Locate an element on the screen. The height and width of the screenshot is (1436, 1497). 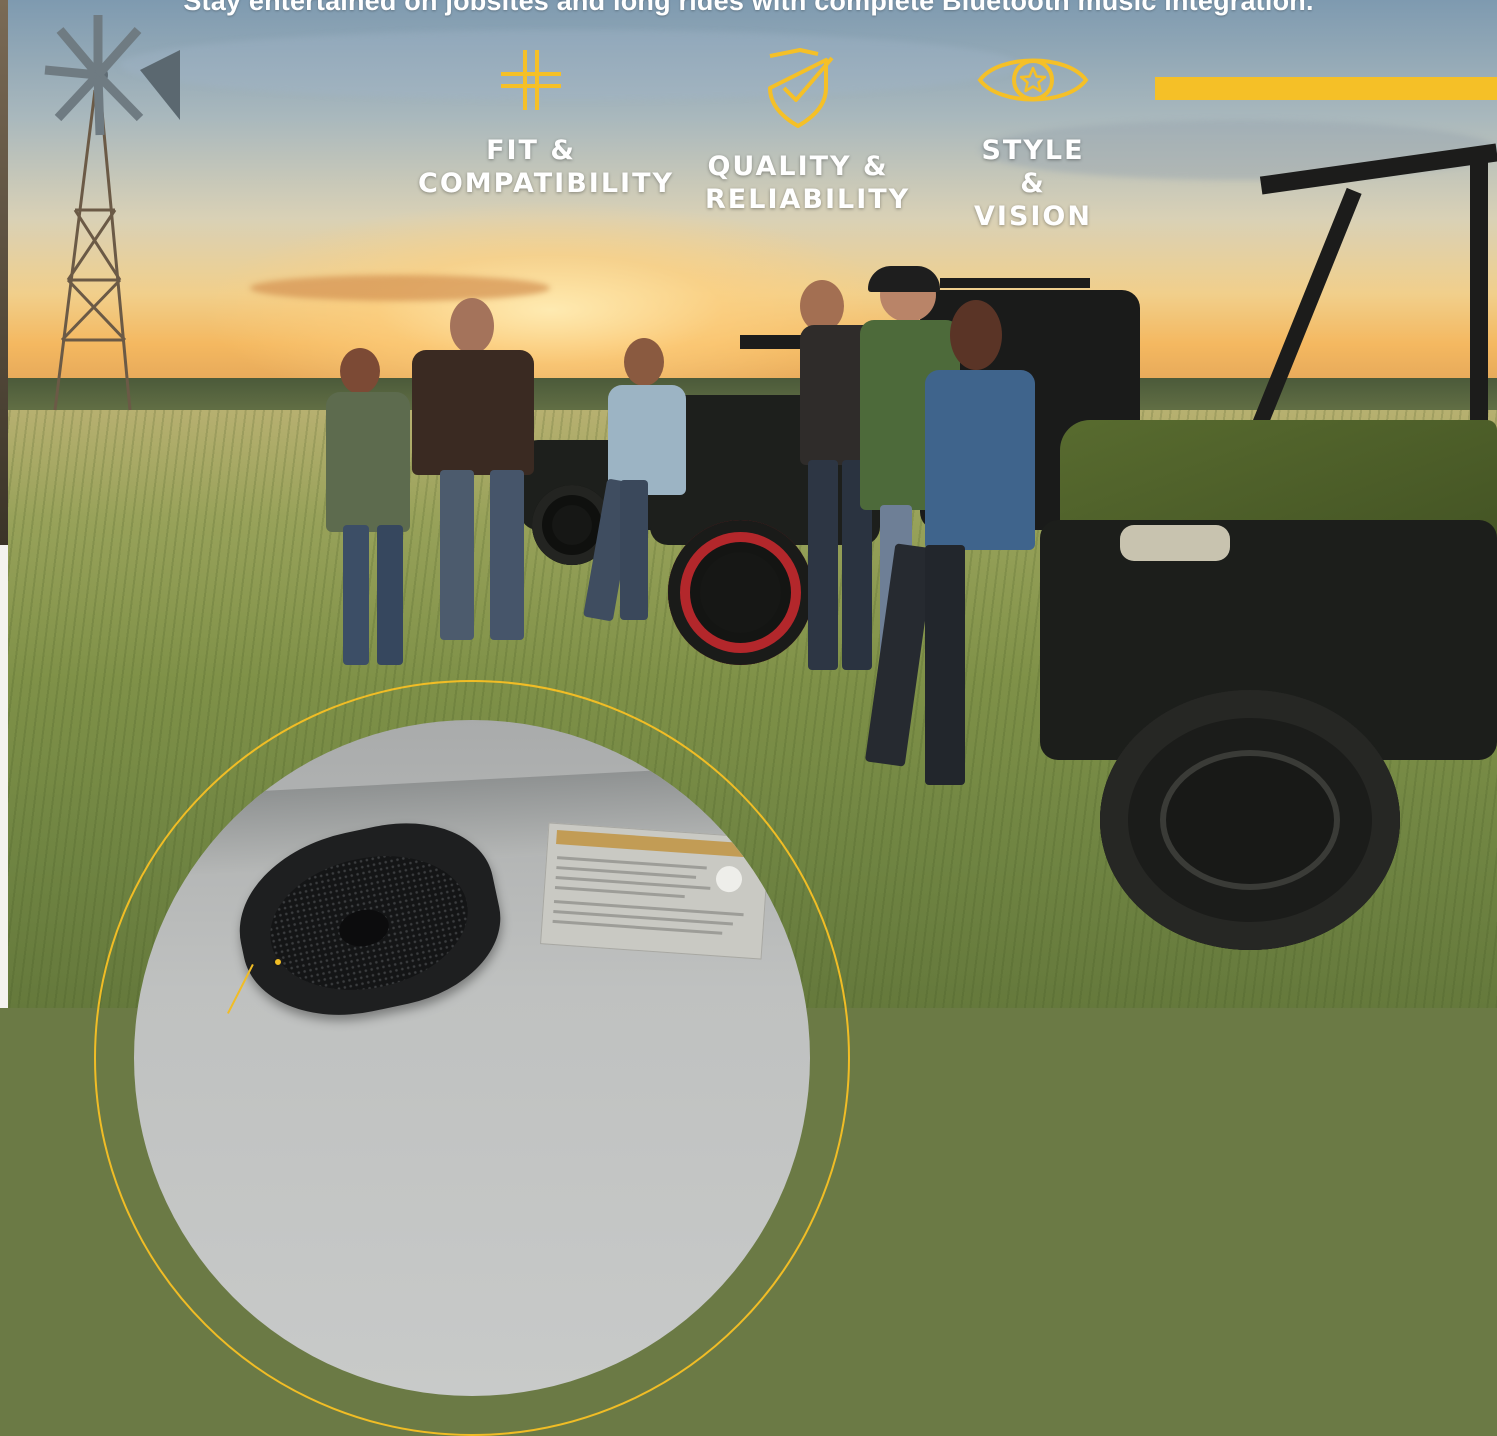
photo-edge is located at coordinates (4, 272).